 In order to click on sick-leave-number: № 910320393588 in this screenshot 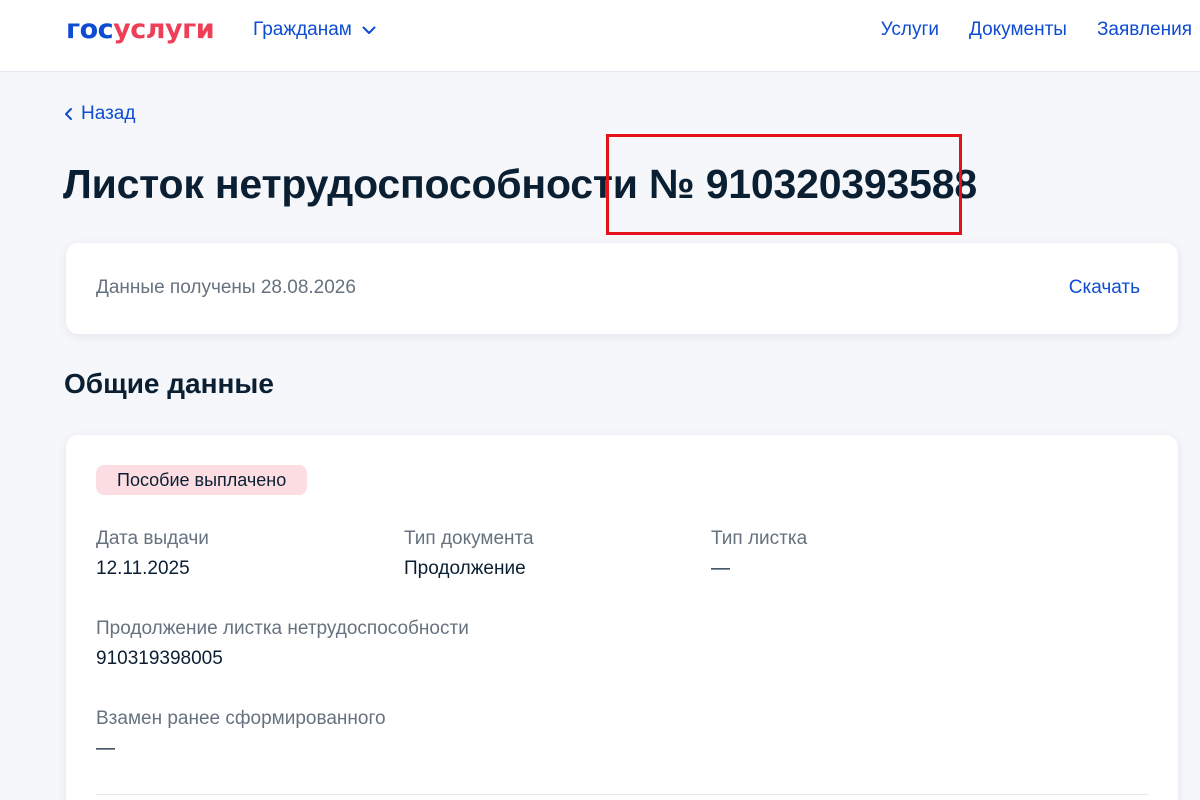, I will do `click(813, 184)`.